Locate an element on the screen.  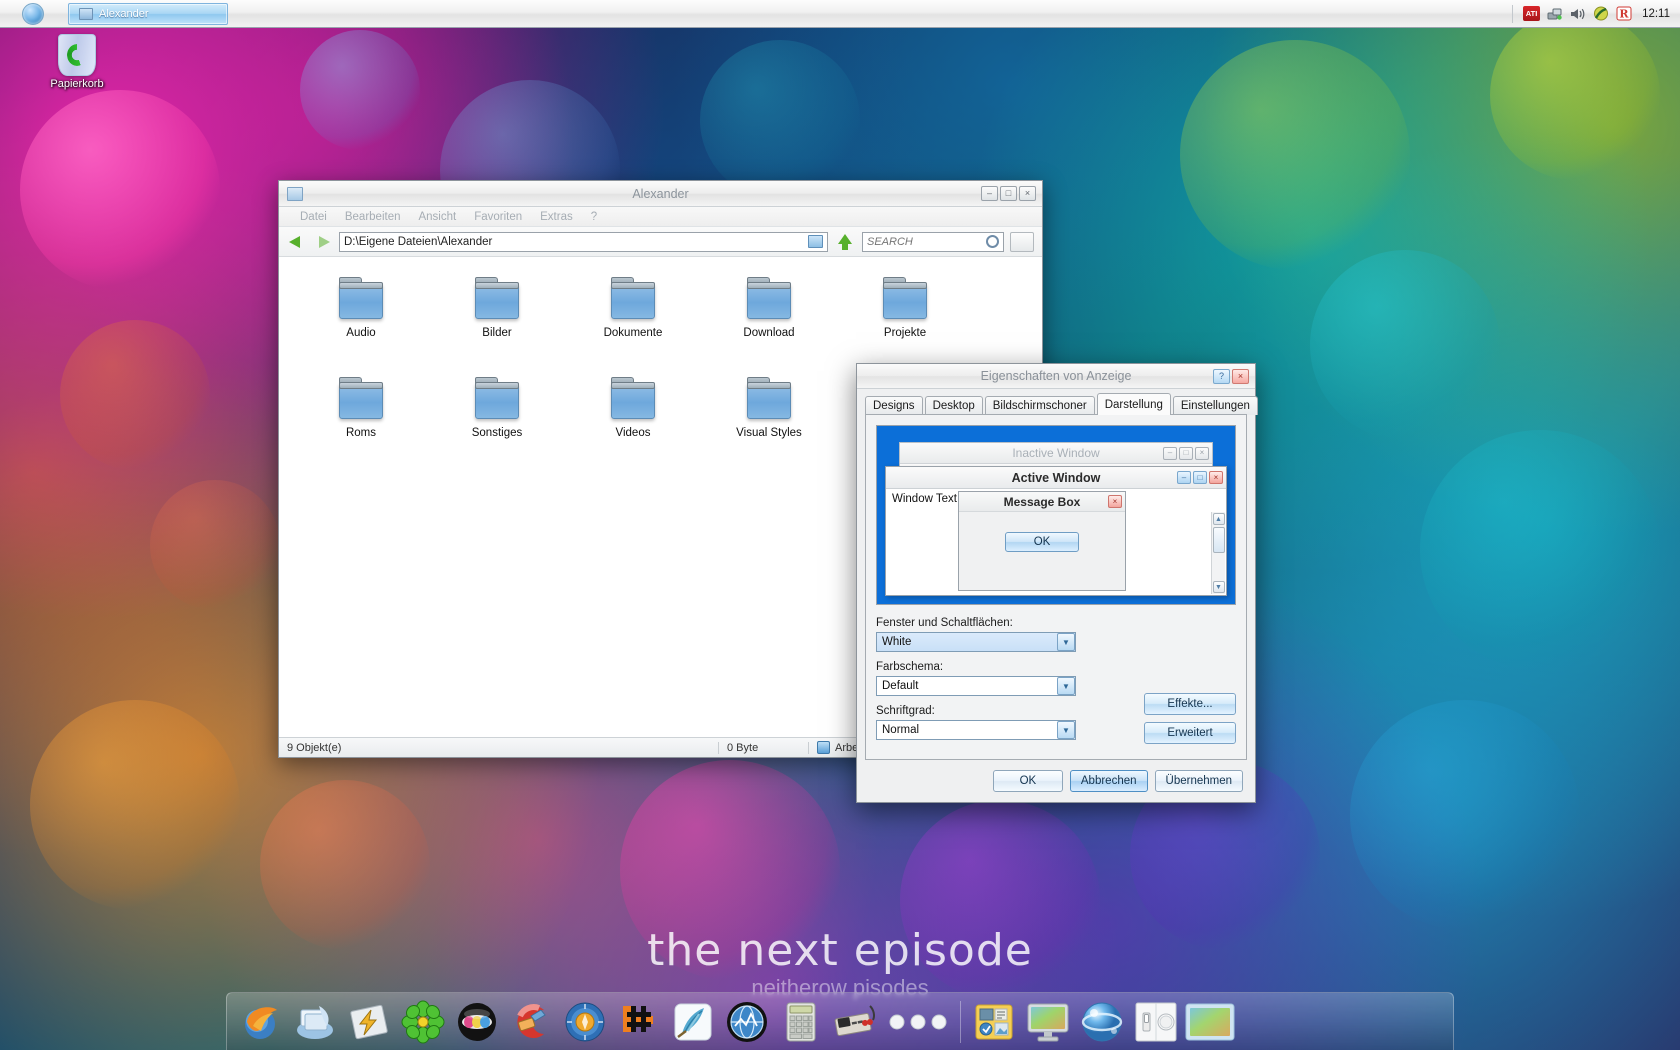
file-item: Sonstiges is located at coordinates (497, 425).